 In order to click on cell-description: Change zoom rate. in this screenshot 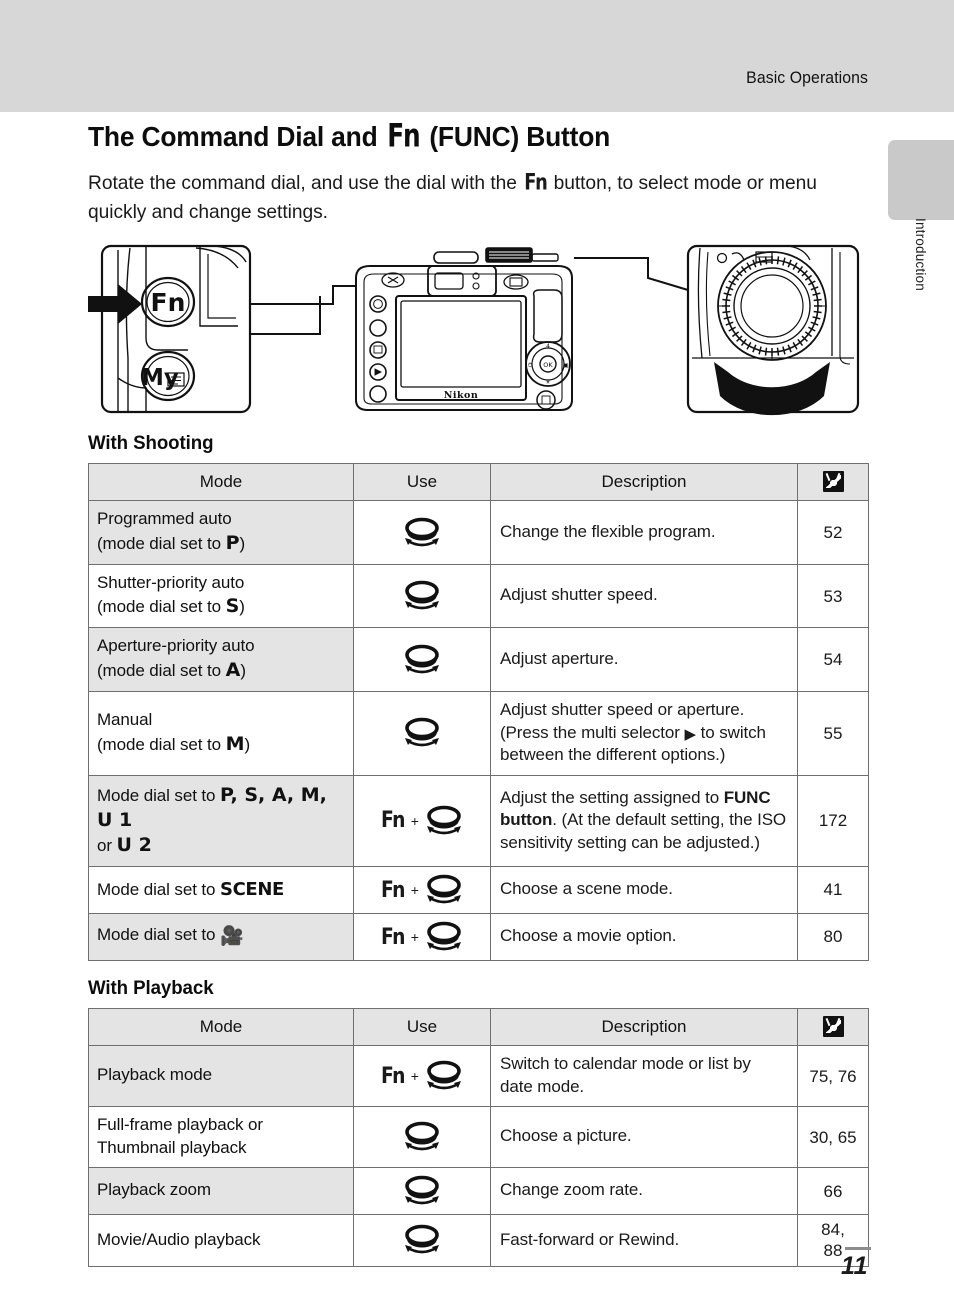, I will do `click(644, 1191)`.